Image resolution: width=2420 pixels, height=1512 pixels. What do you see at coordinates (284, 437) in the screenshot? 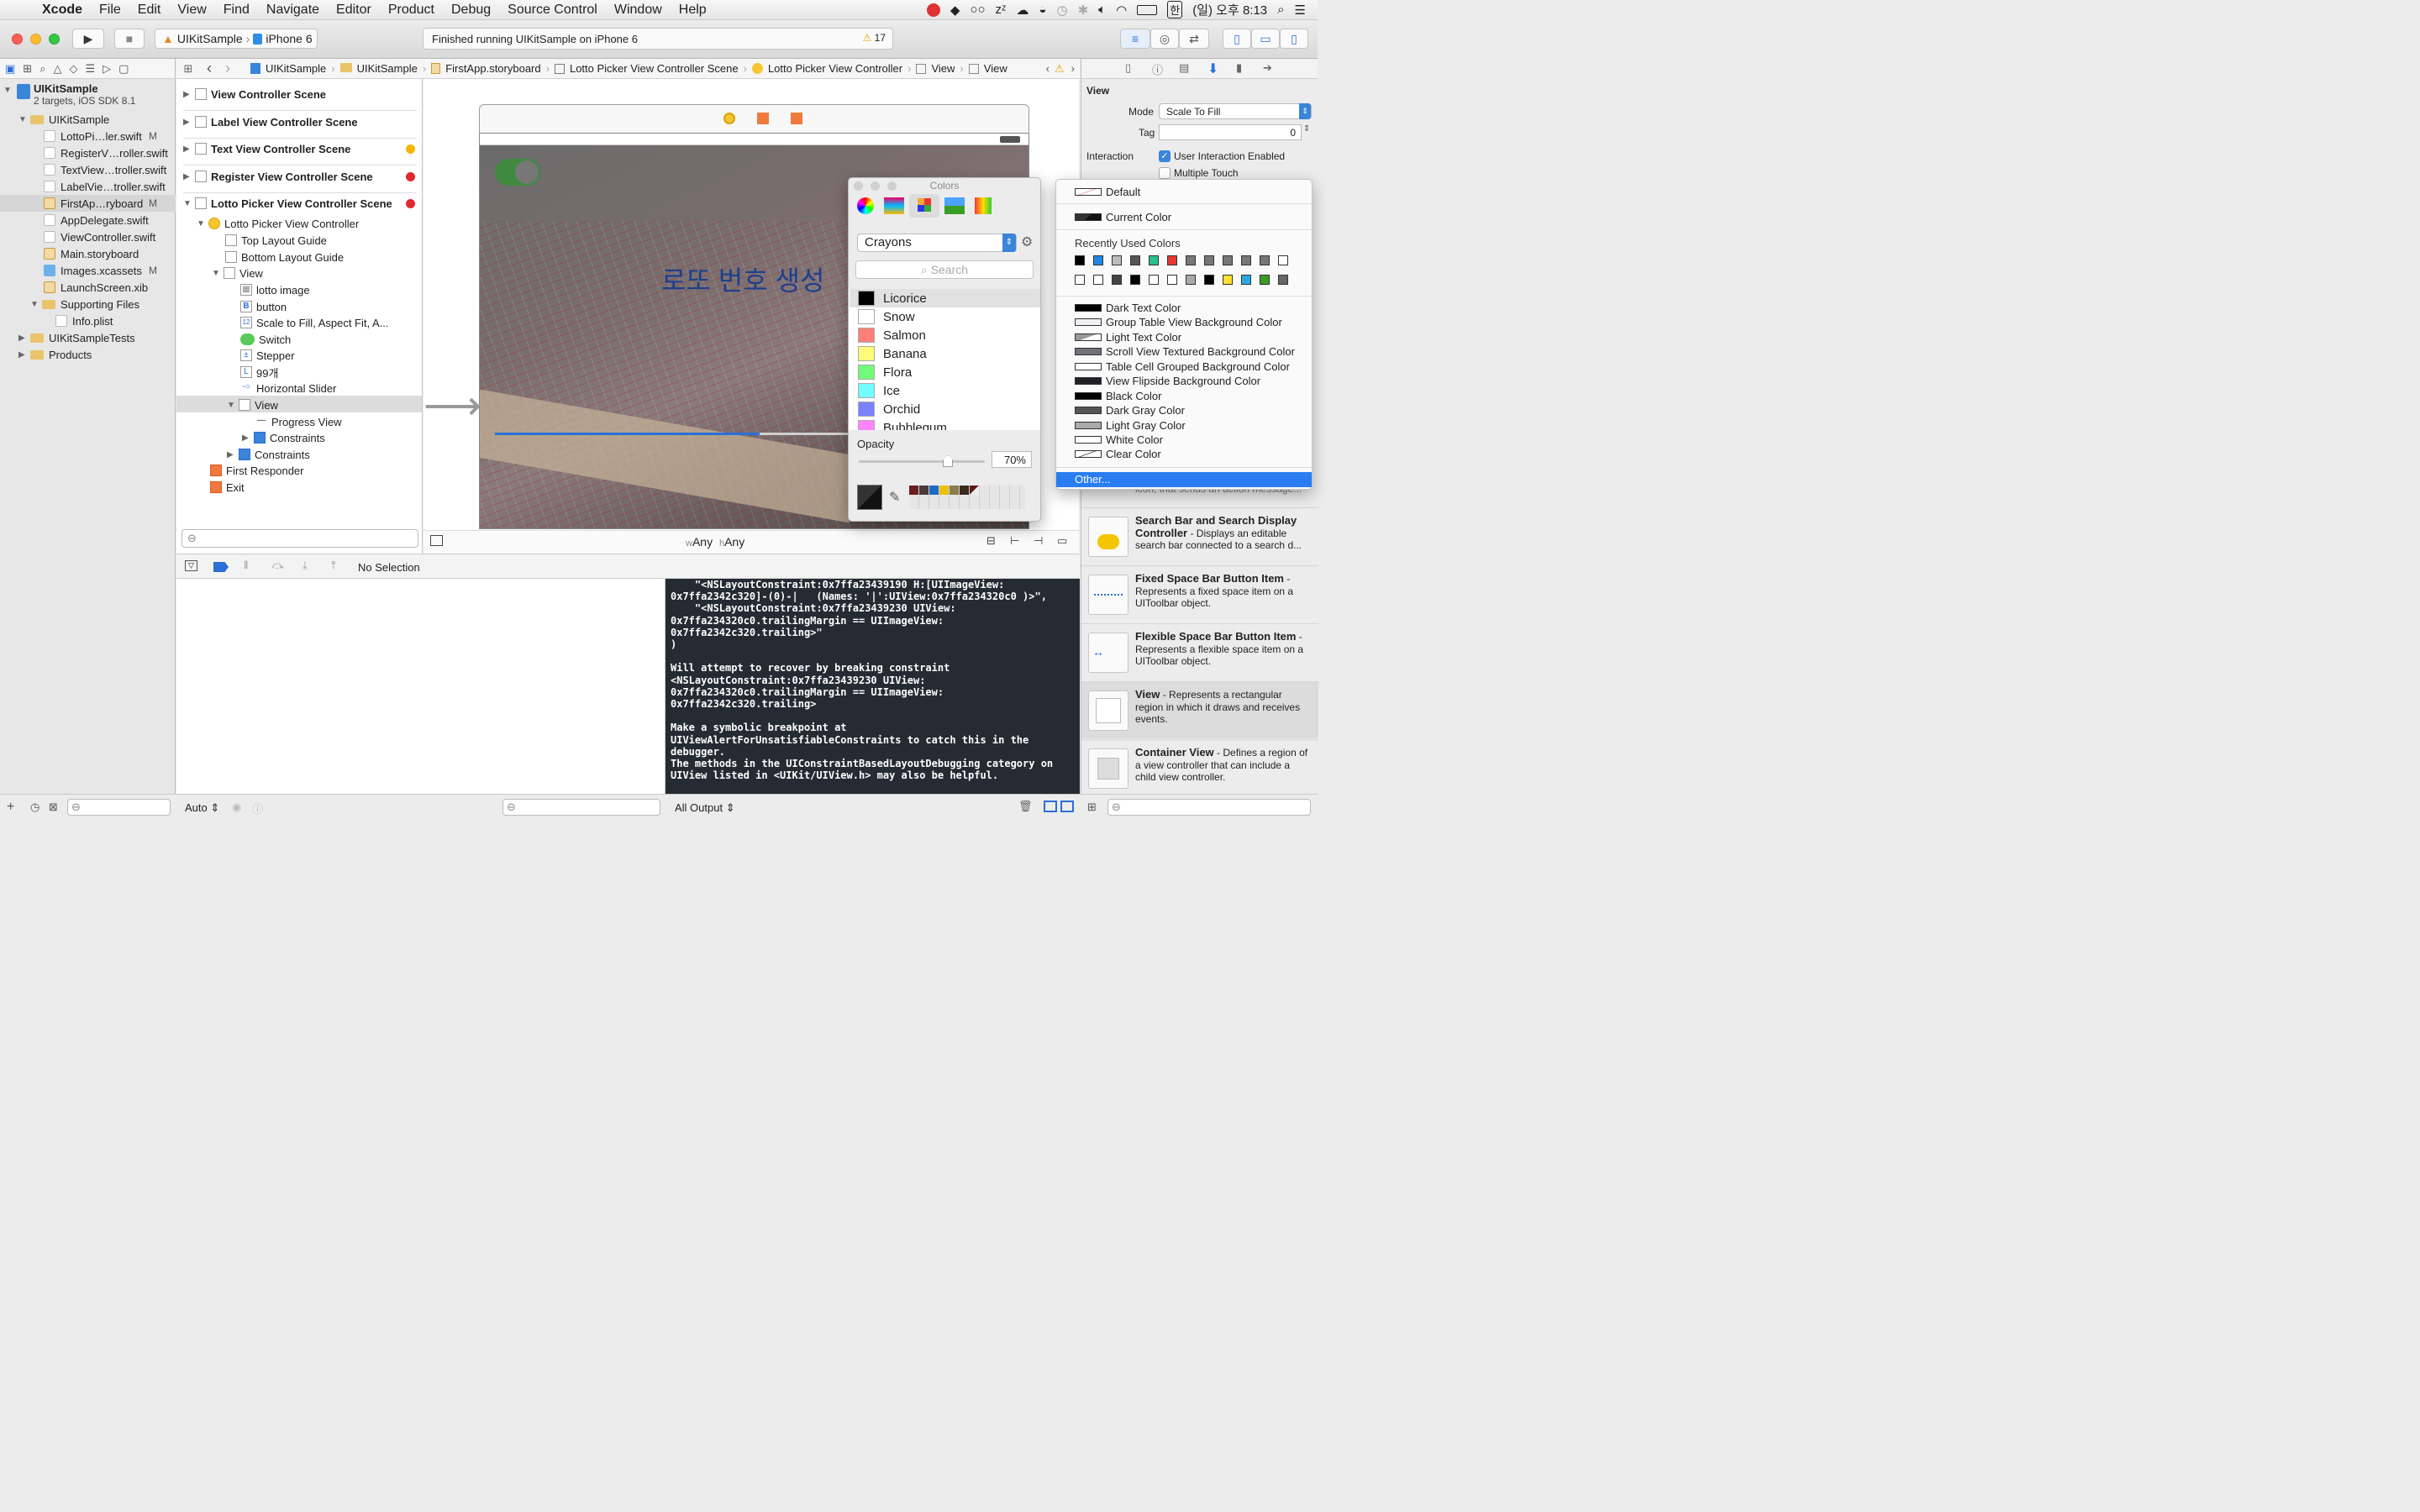
I see `outline-constraints-inner: ▶ Constraints` at bounding box center [284, 437].